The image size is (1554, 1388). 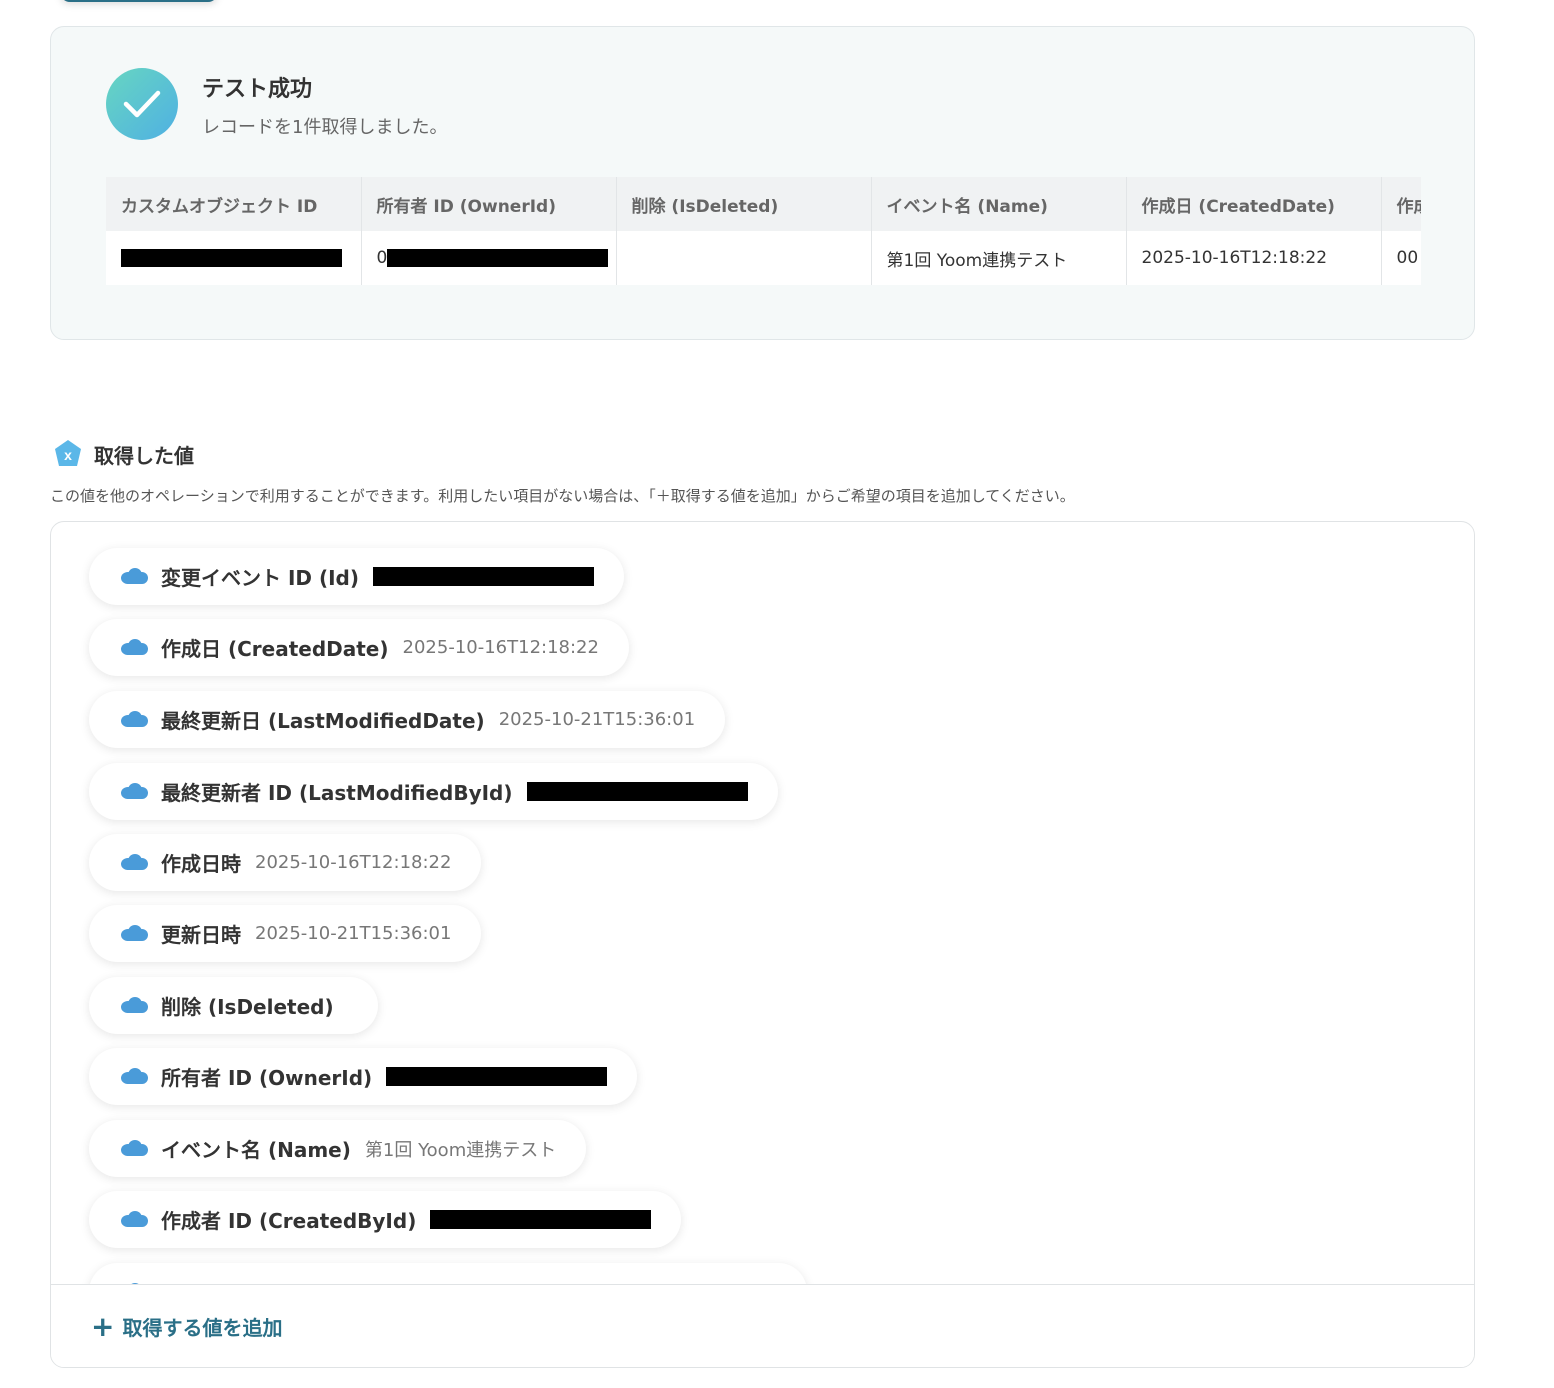 I want to click on value-pill: 作成日時 2025-10-16T12:18:22, so click(x=285, y=862).